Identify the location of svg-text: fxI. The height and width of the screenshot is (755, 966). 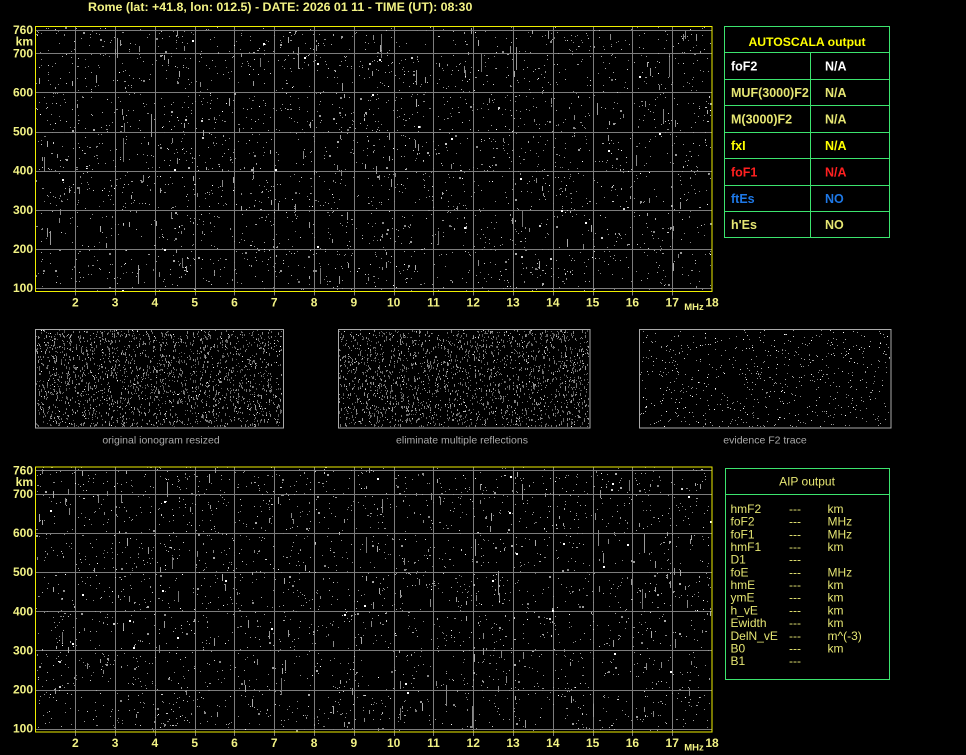
(738, 146).